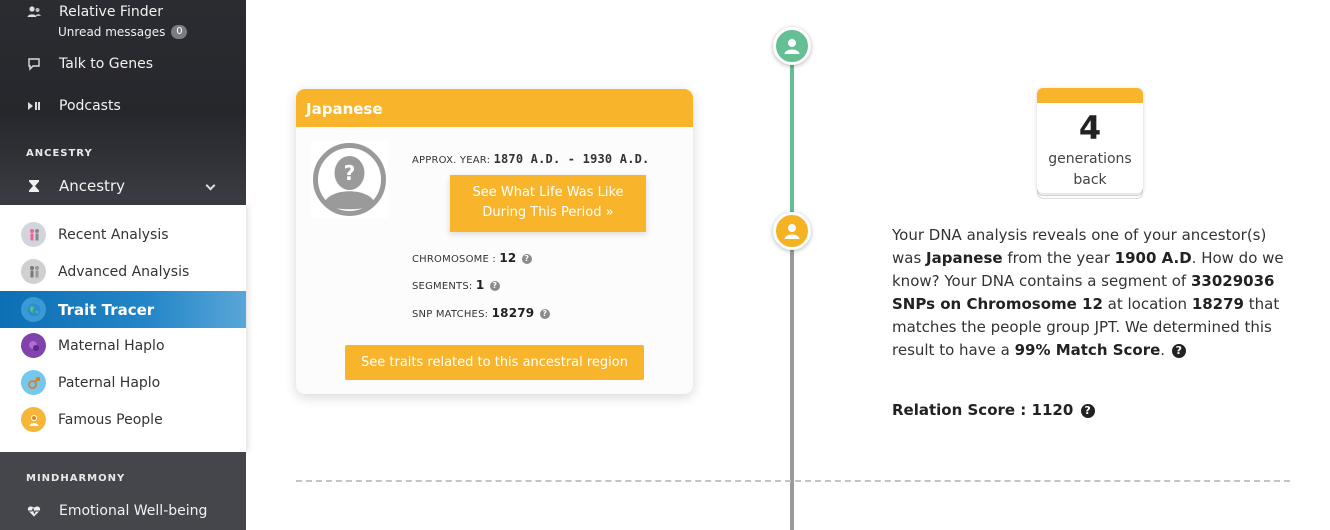 This screenshot has height=530, width=1330. Describe the element at coordinates (92, 186) in the screenshot. I see `ancestry-toggle-label: Ancestry` at that location.